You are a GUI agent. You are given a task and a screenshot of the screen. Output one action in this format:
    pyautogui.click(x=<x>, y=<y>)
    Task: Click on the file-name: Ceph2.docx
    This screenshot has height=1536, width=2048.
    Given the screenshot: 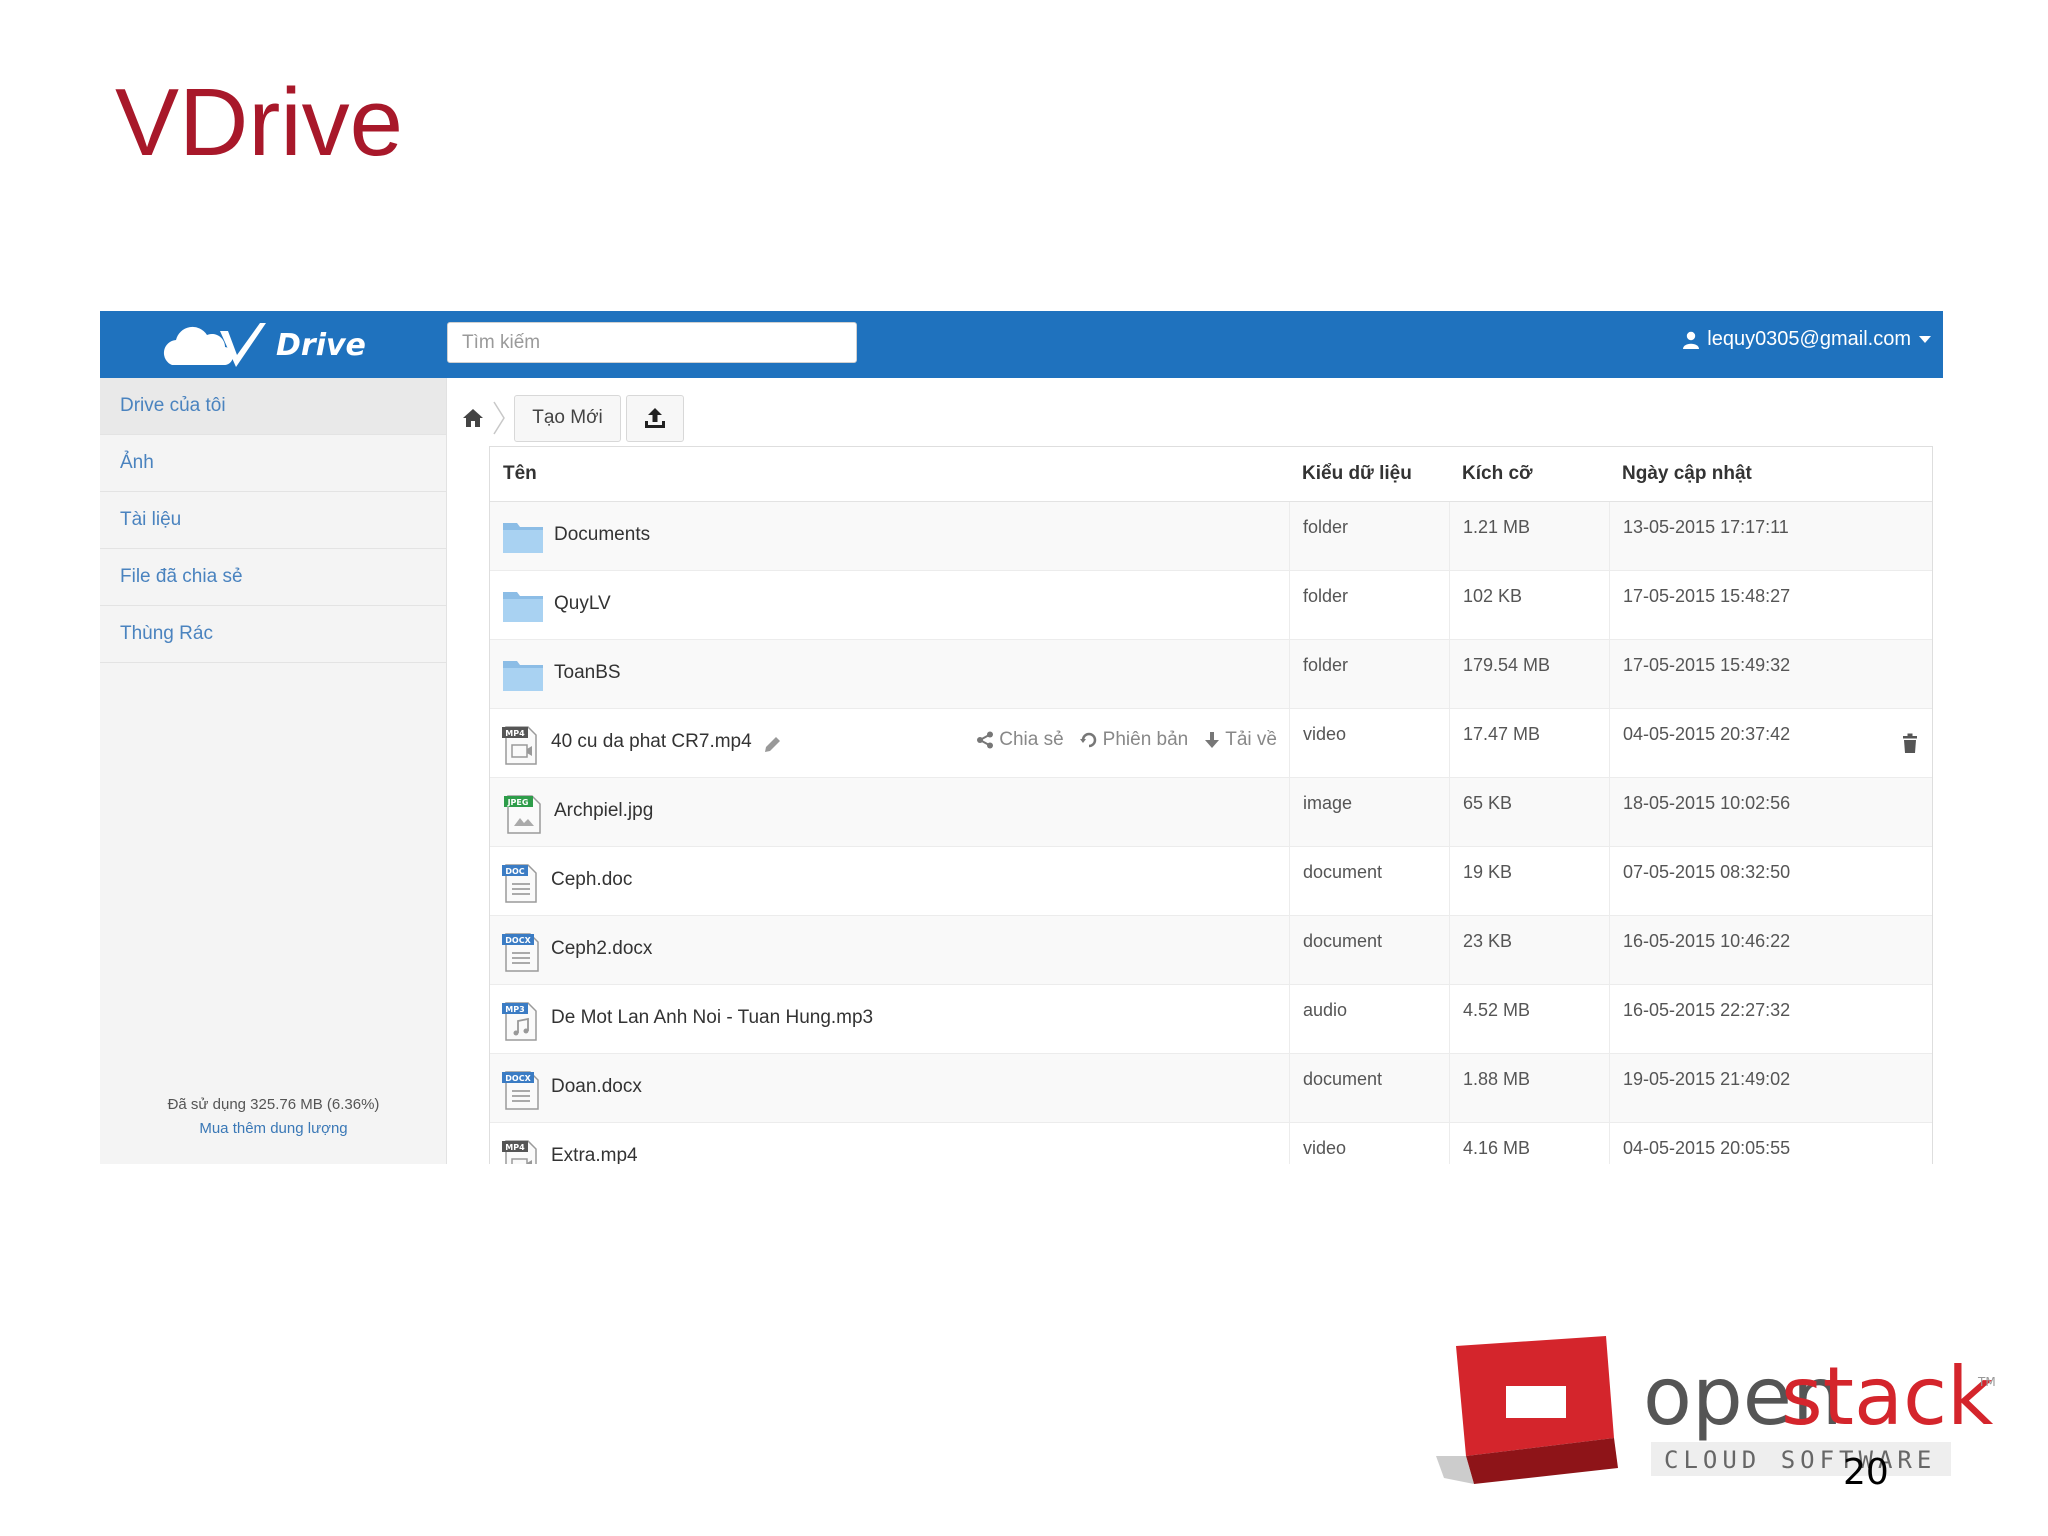 What is the action you would take?
    pyautogui.click(x=601, y=949)
    